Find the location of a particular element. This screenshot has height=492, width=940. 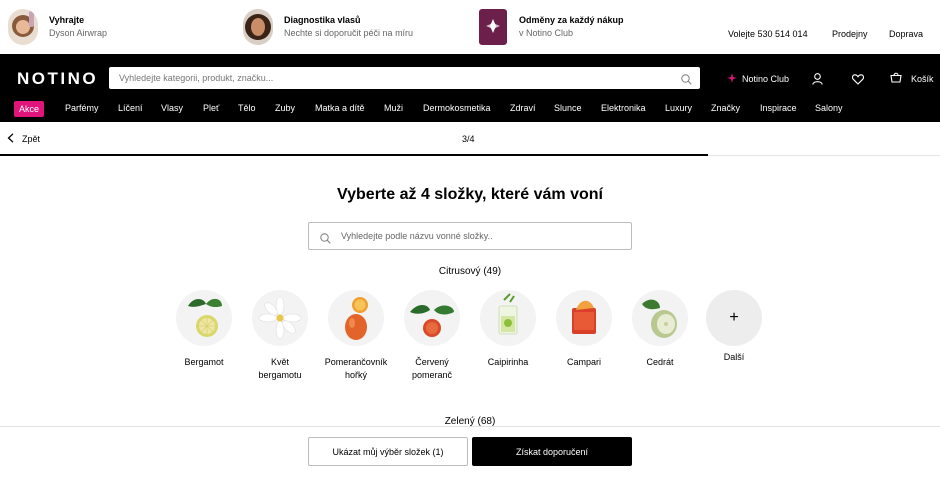

ingredient-citron: Cedrát is located at coordinates (660, 329).